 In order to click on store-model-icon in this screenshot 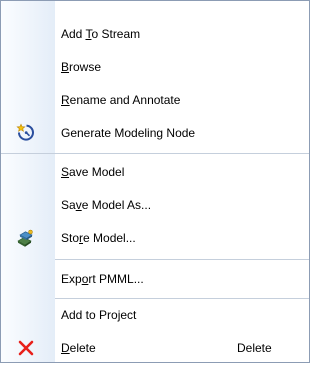, I will do `click(26, 238)`.